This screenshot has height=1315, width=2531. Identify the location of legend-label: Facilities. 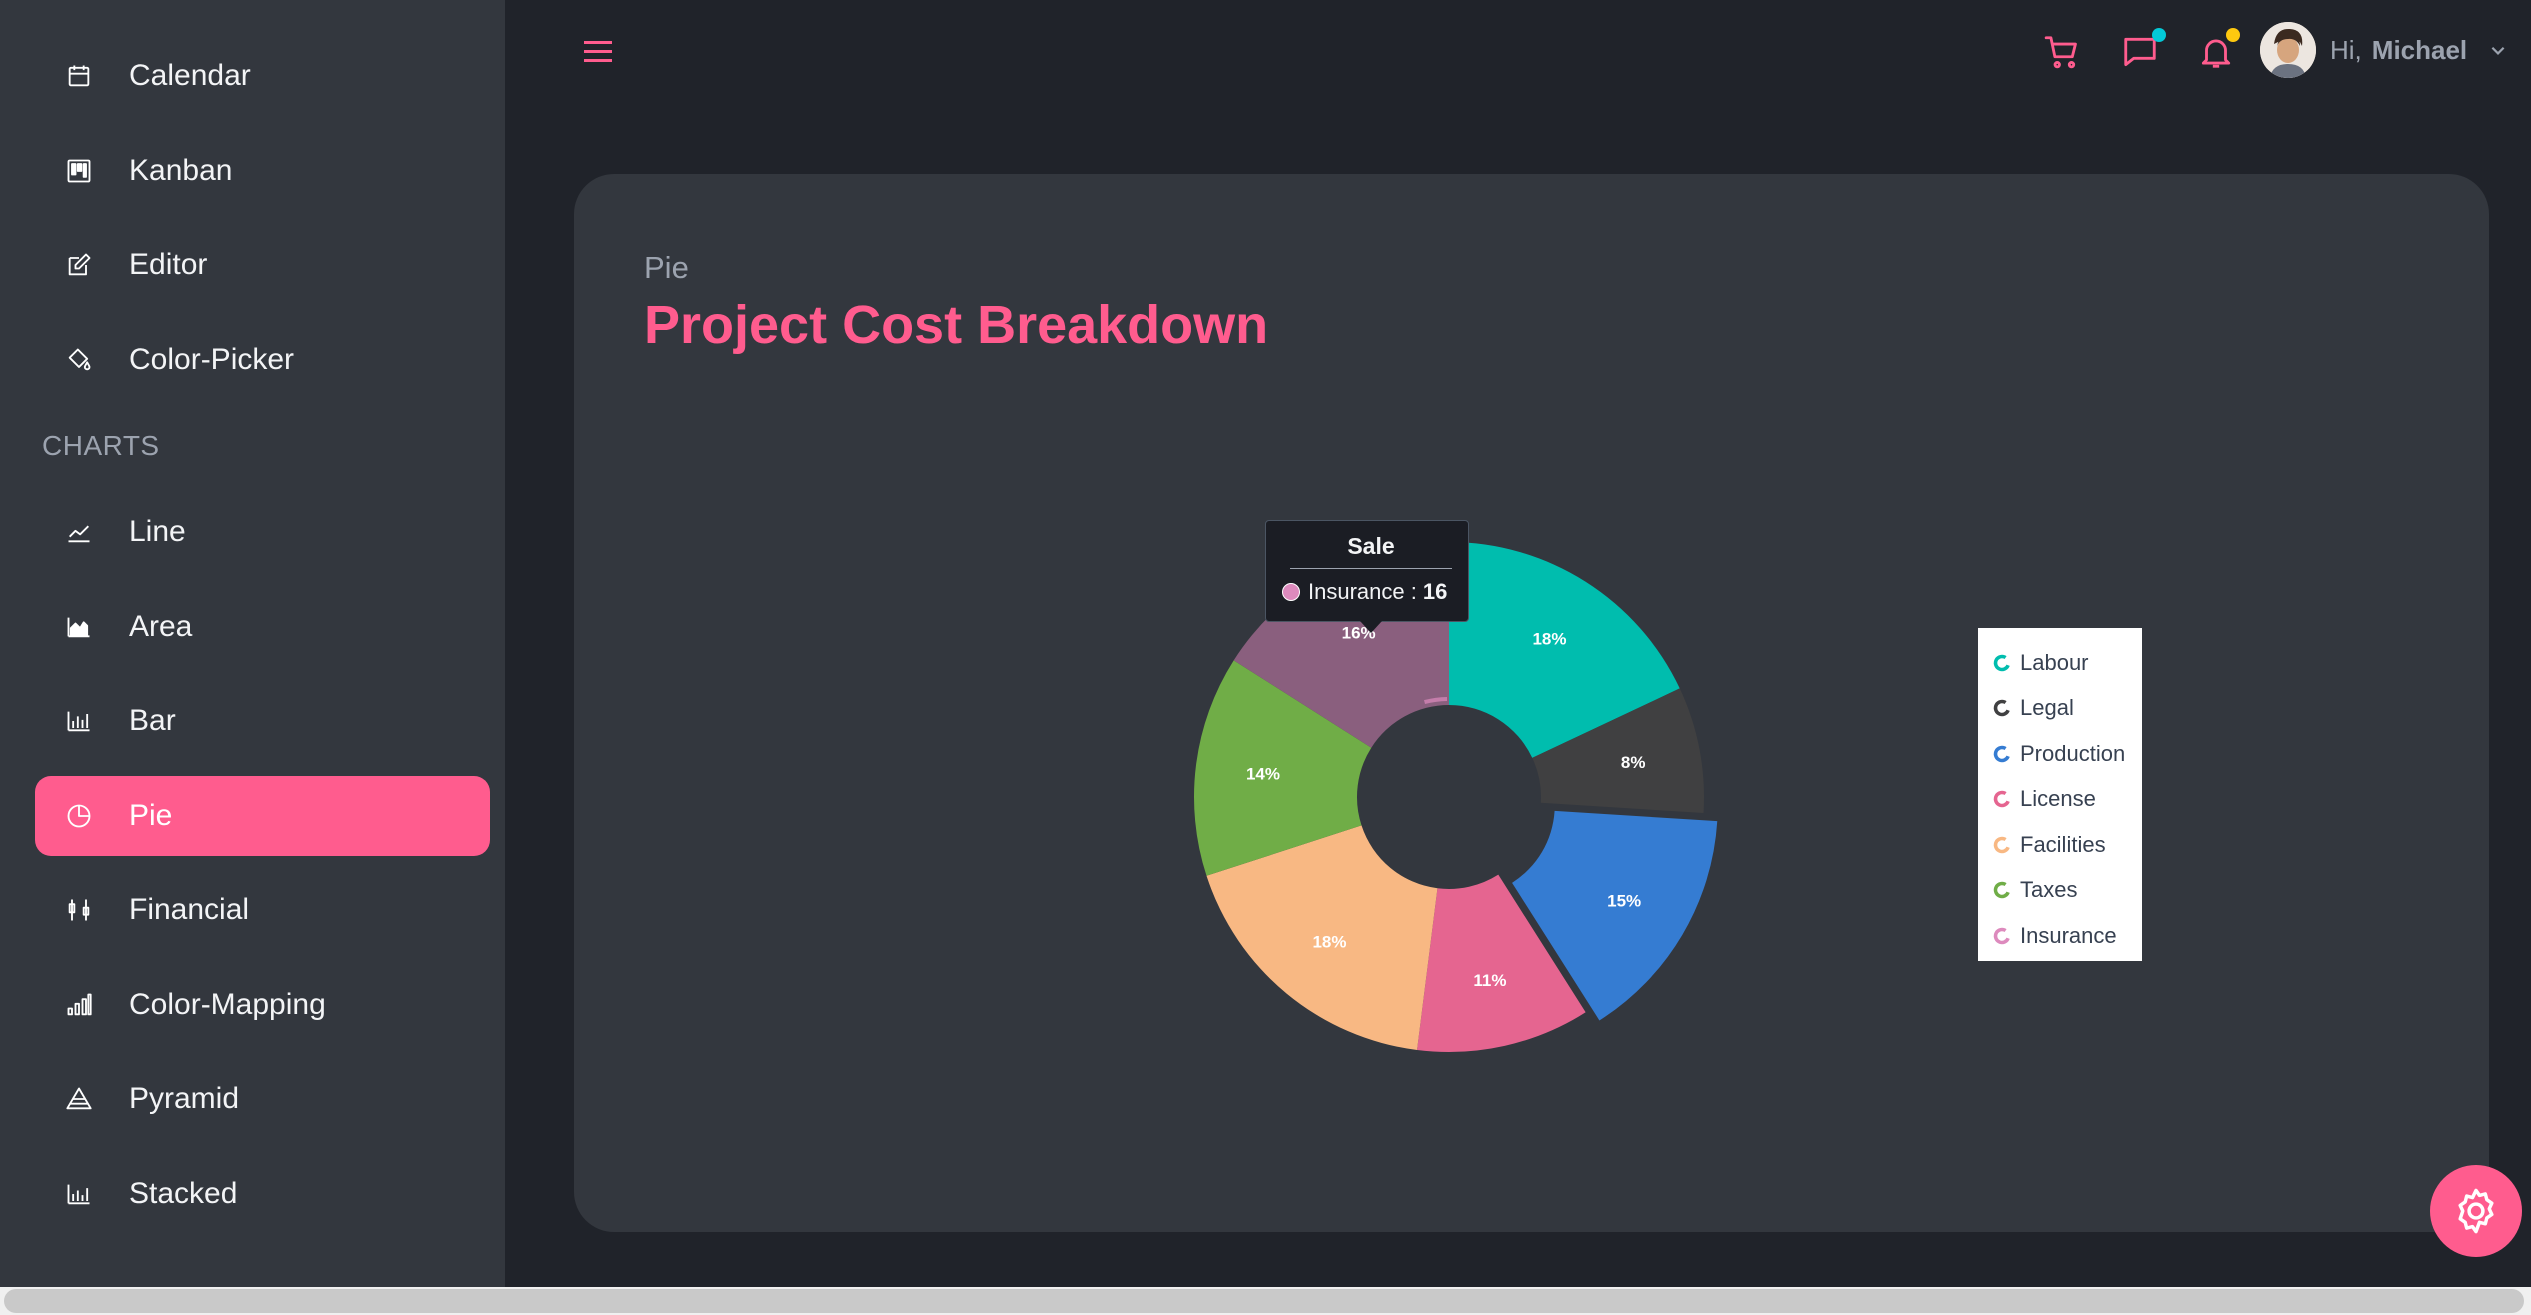
(2063, 844).